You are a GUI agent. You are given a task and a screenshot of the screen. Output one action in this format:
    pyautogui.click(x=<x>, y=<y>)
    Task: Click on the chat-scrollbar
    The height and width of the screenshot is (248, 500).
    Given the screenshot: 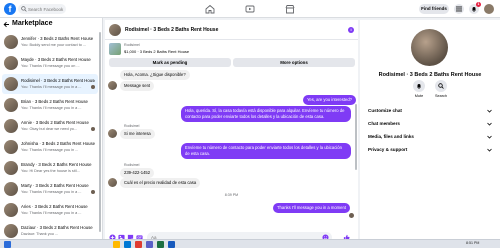 What is the action you would take?
    pyautogui.click(x=356, y=137)
    